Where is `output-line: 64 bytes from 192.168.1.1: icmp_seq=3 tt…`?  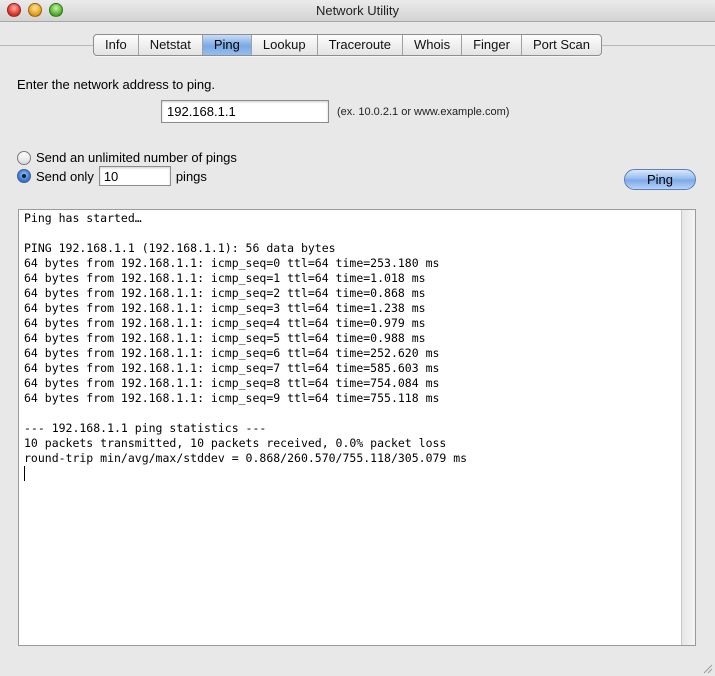 output-line: 64 bytes from 192.168.1.1: icmp_seq=3 tt… is located at coordinates (225, 308).